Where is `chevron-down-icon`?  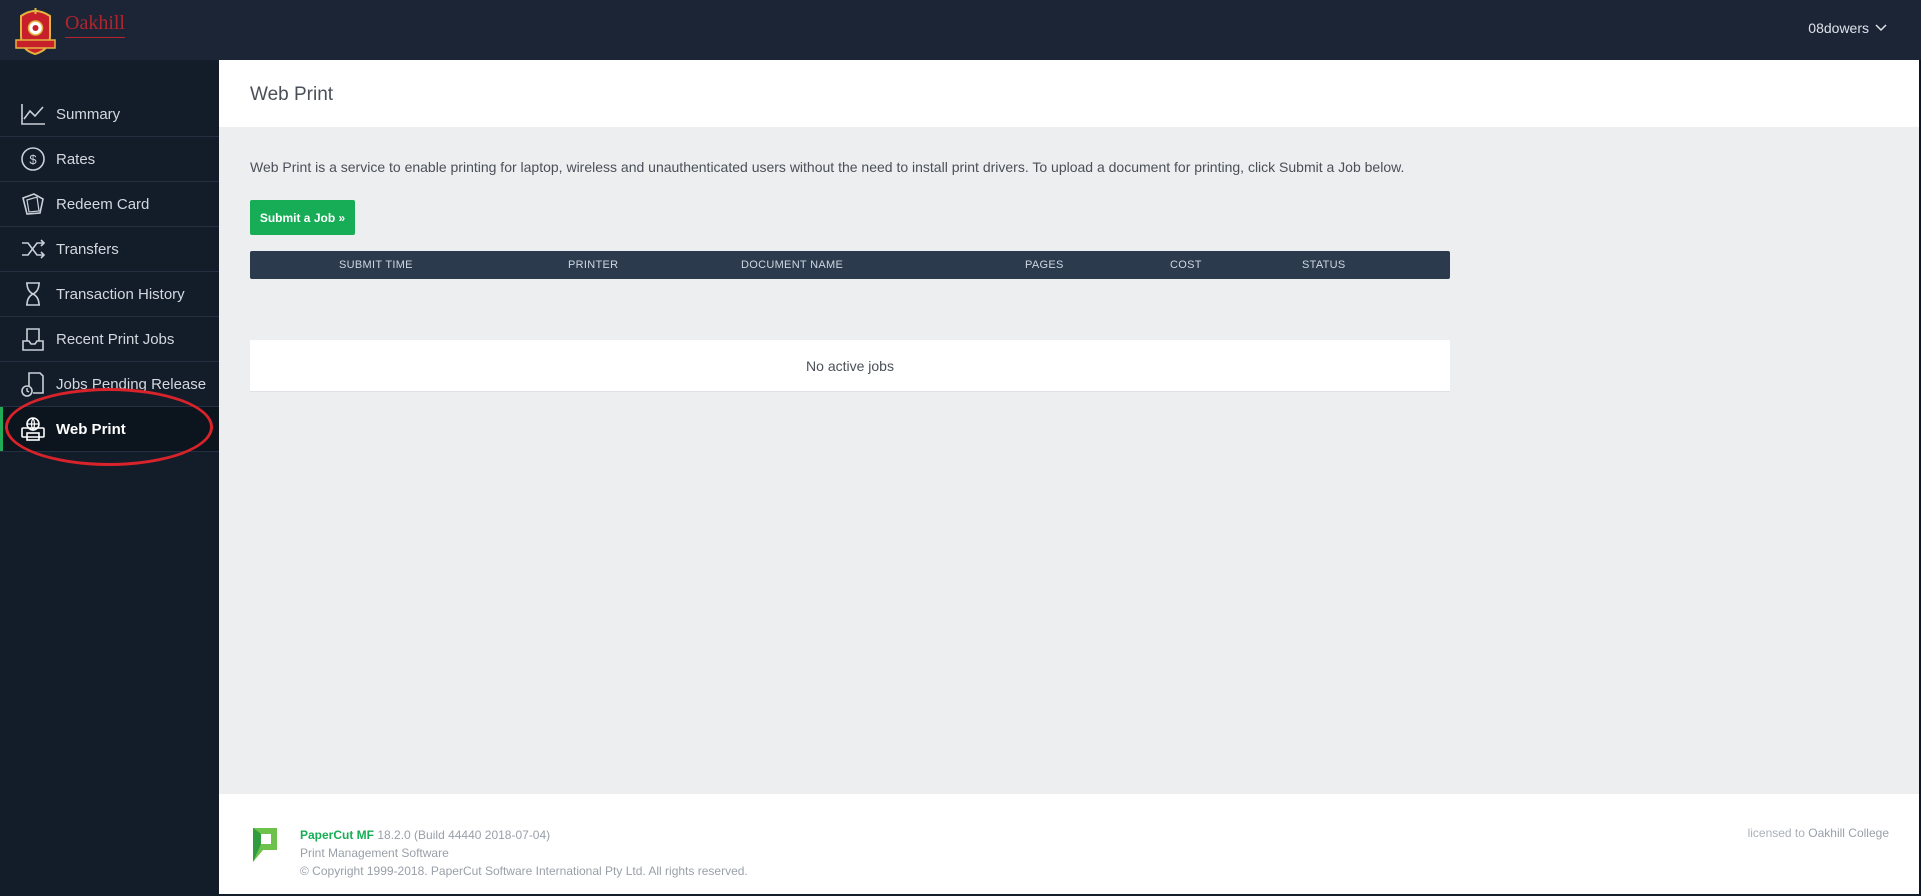
chevron-down-icon is located at coordinates (1881, 28).